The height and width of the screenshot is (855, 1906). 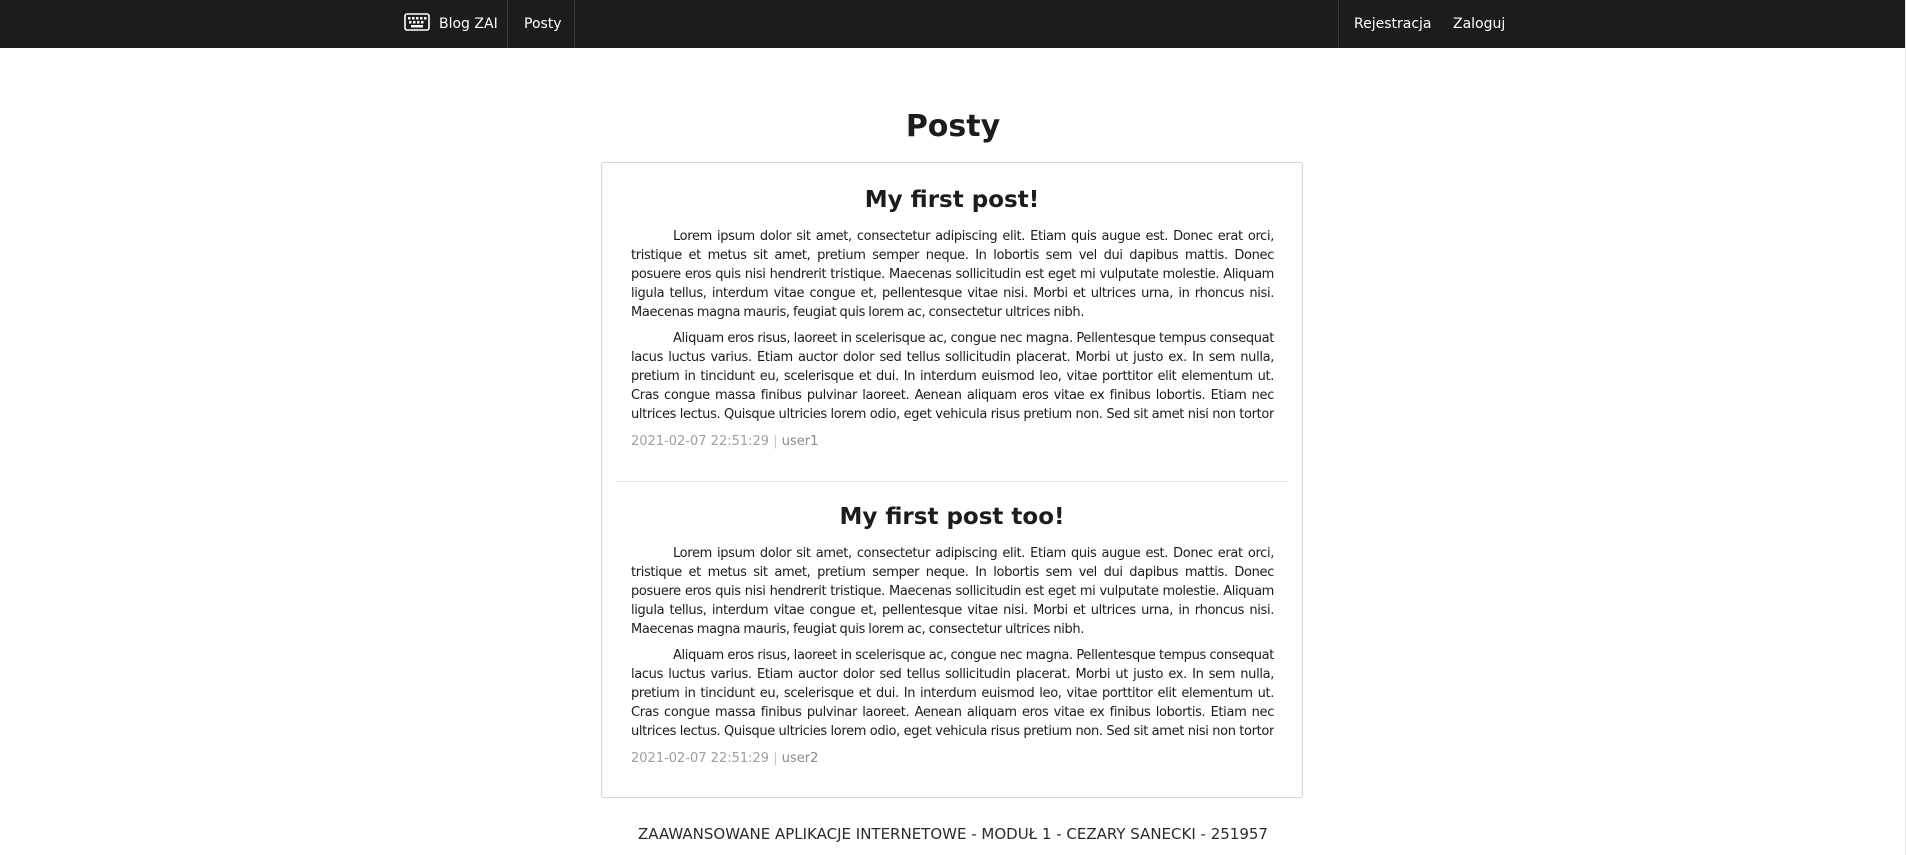 I want to click on nav-posts-link: Posty, so click(x=541, y=24).